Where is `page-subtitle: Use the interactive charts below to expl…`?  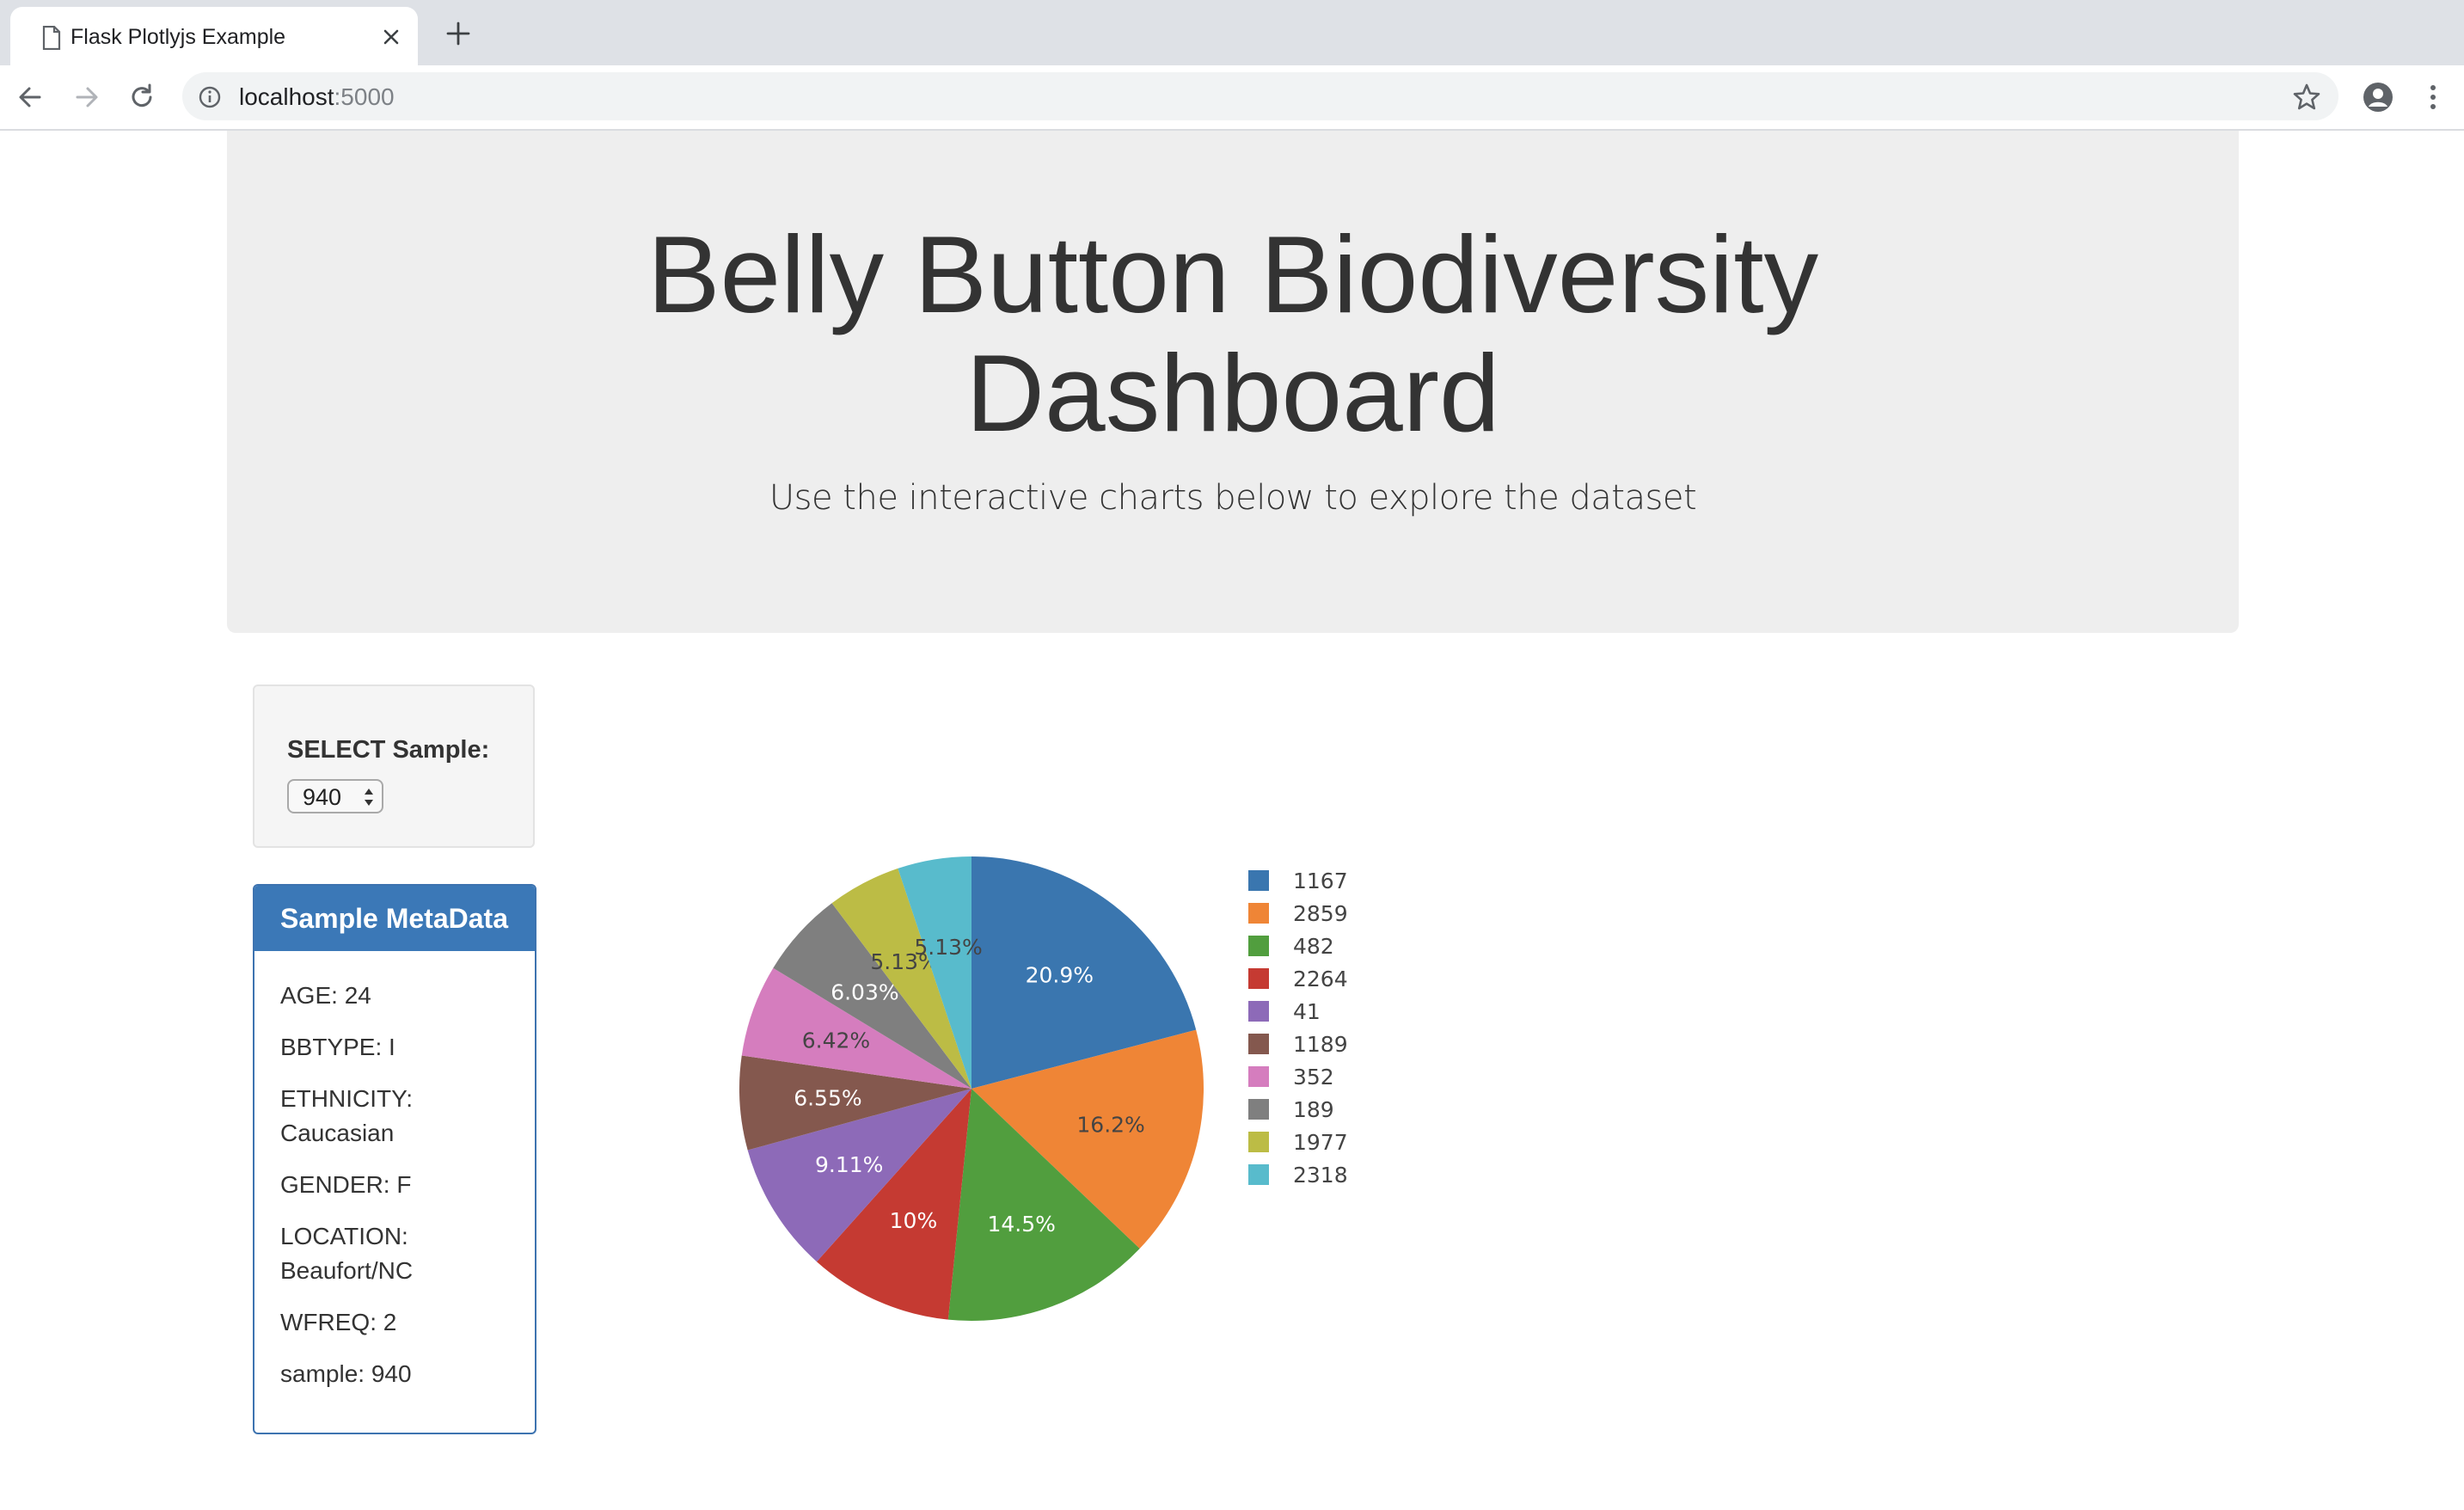
page-subtitle: Use the interactive charts below to expl… is located at coordinates (1233, 498).